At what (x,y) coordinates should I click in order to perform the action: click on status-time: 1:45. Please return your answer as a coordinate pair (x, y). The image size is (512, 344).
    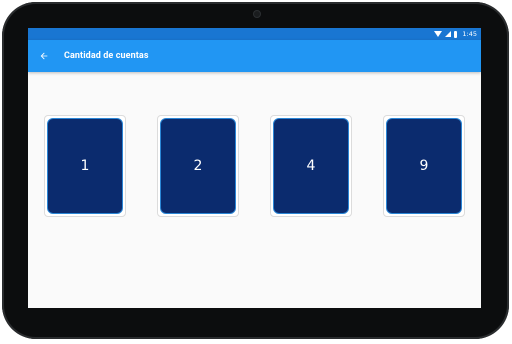
    Looking at the image, I should click on (469, 34).